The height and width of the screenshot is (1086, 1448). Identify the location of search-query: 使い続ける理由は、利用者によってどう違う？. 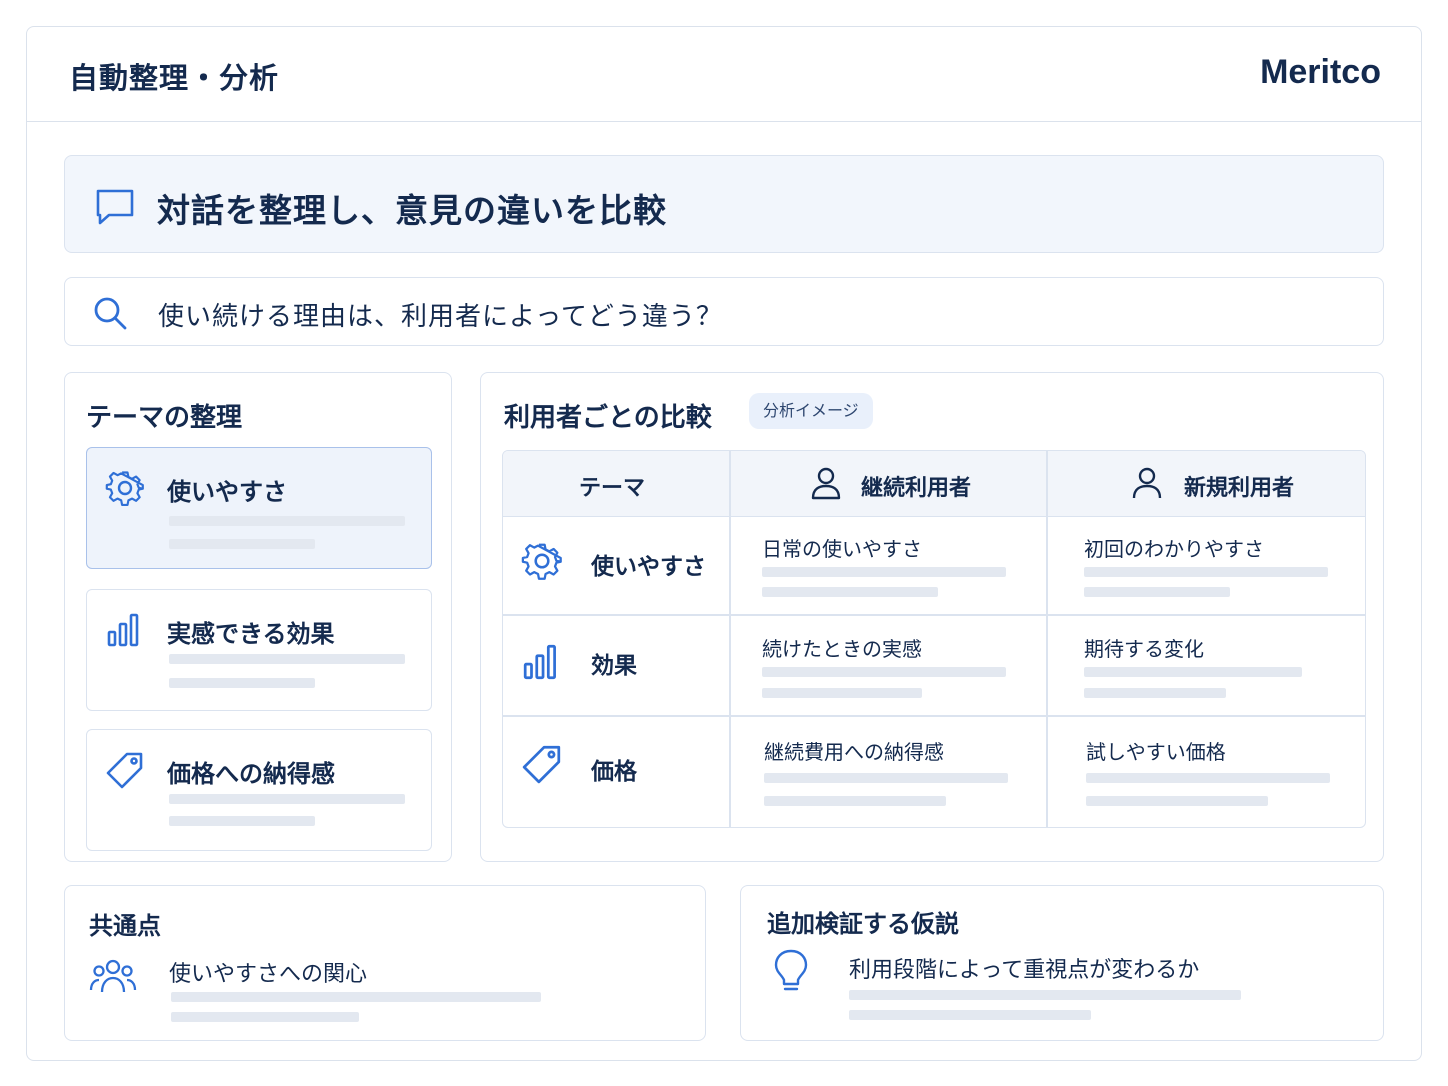
(440, 317).